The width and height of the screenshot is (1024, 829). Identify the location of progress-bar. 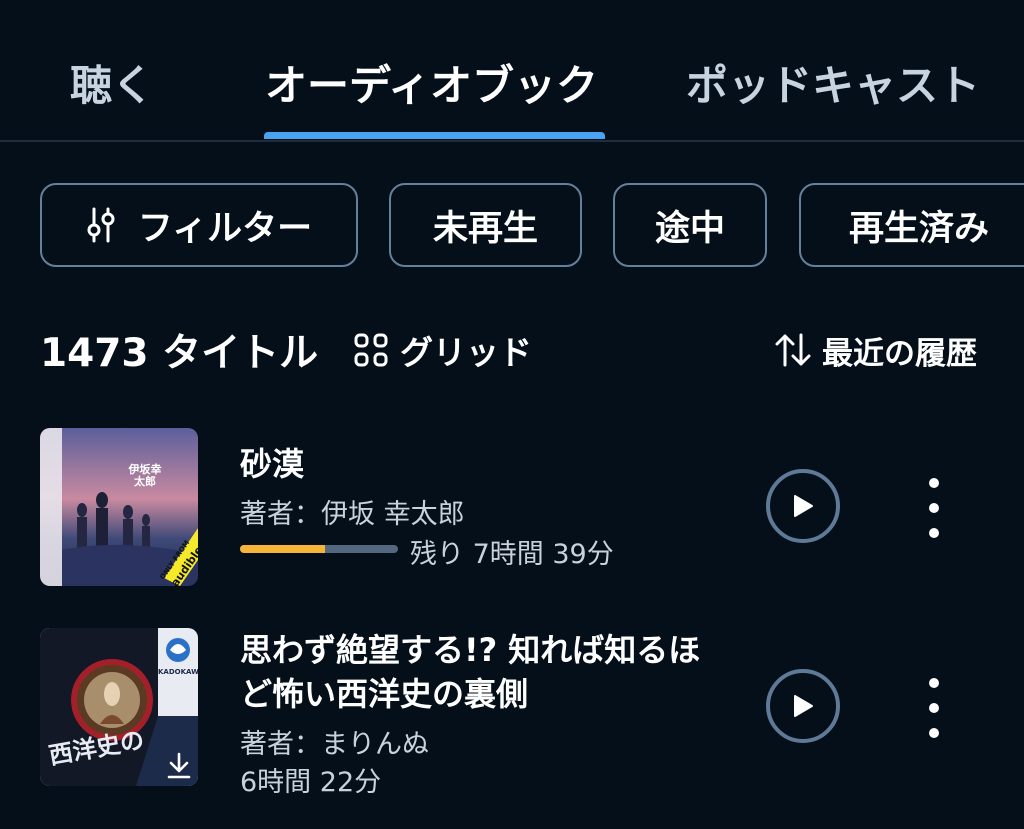
(319, 549).